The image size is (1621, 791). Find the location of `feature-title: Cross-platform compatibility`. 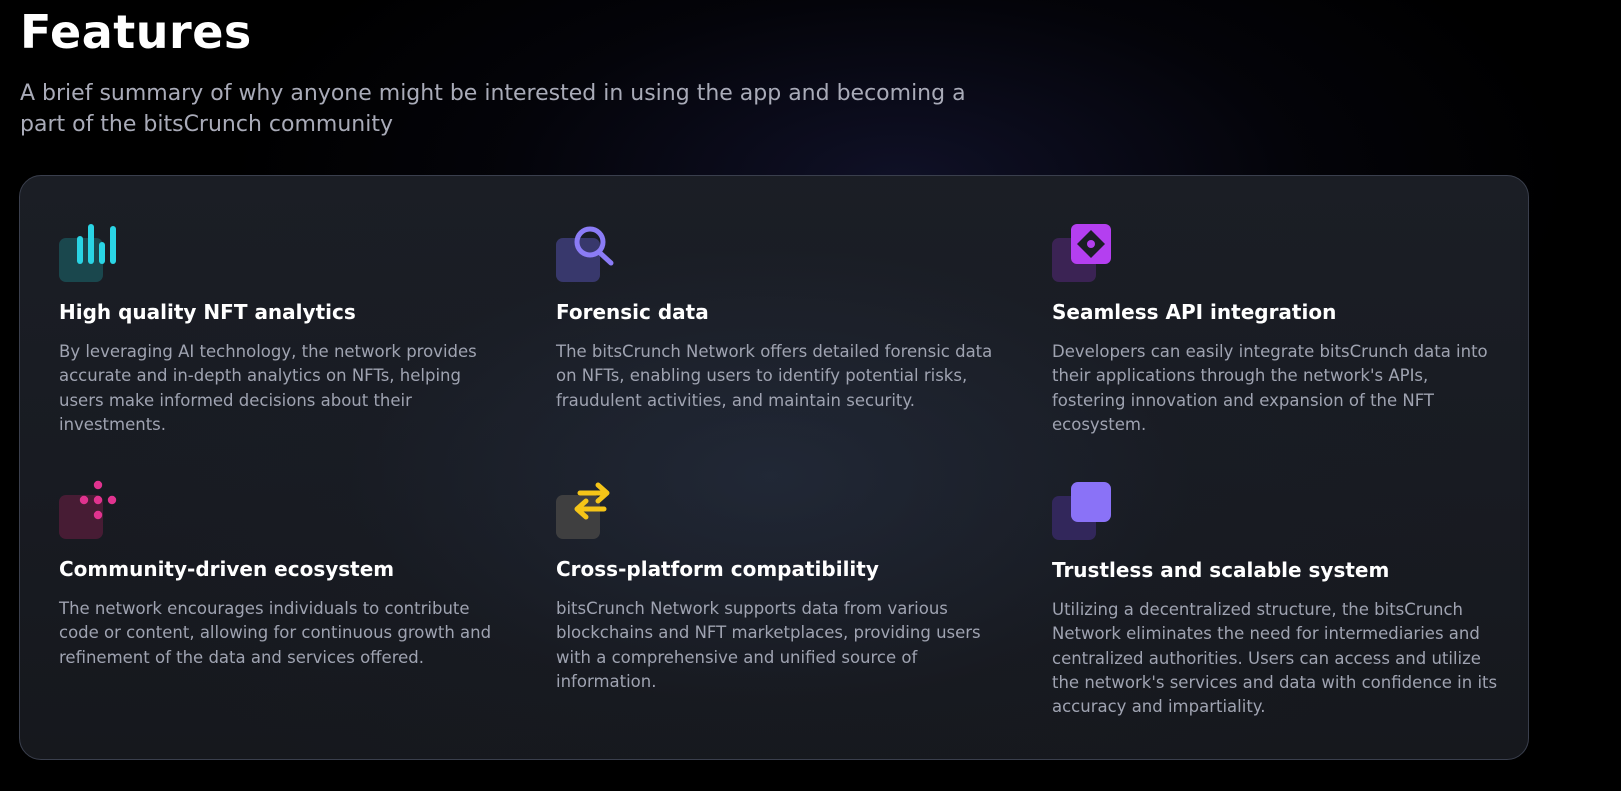

feature-title: Cross-platform compatibility is located at coordinates (717, 569).